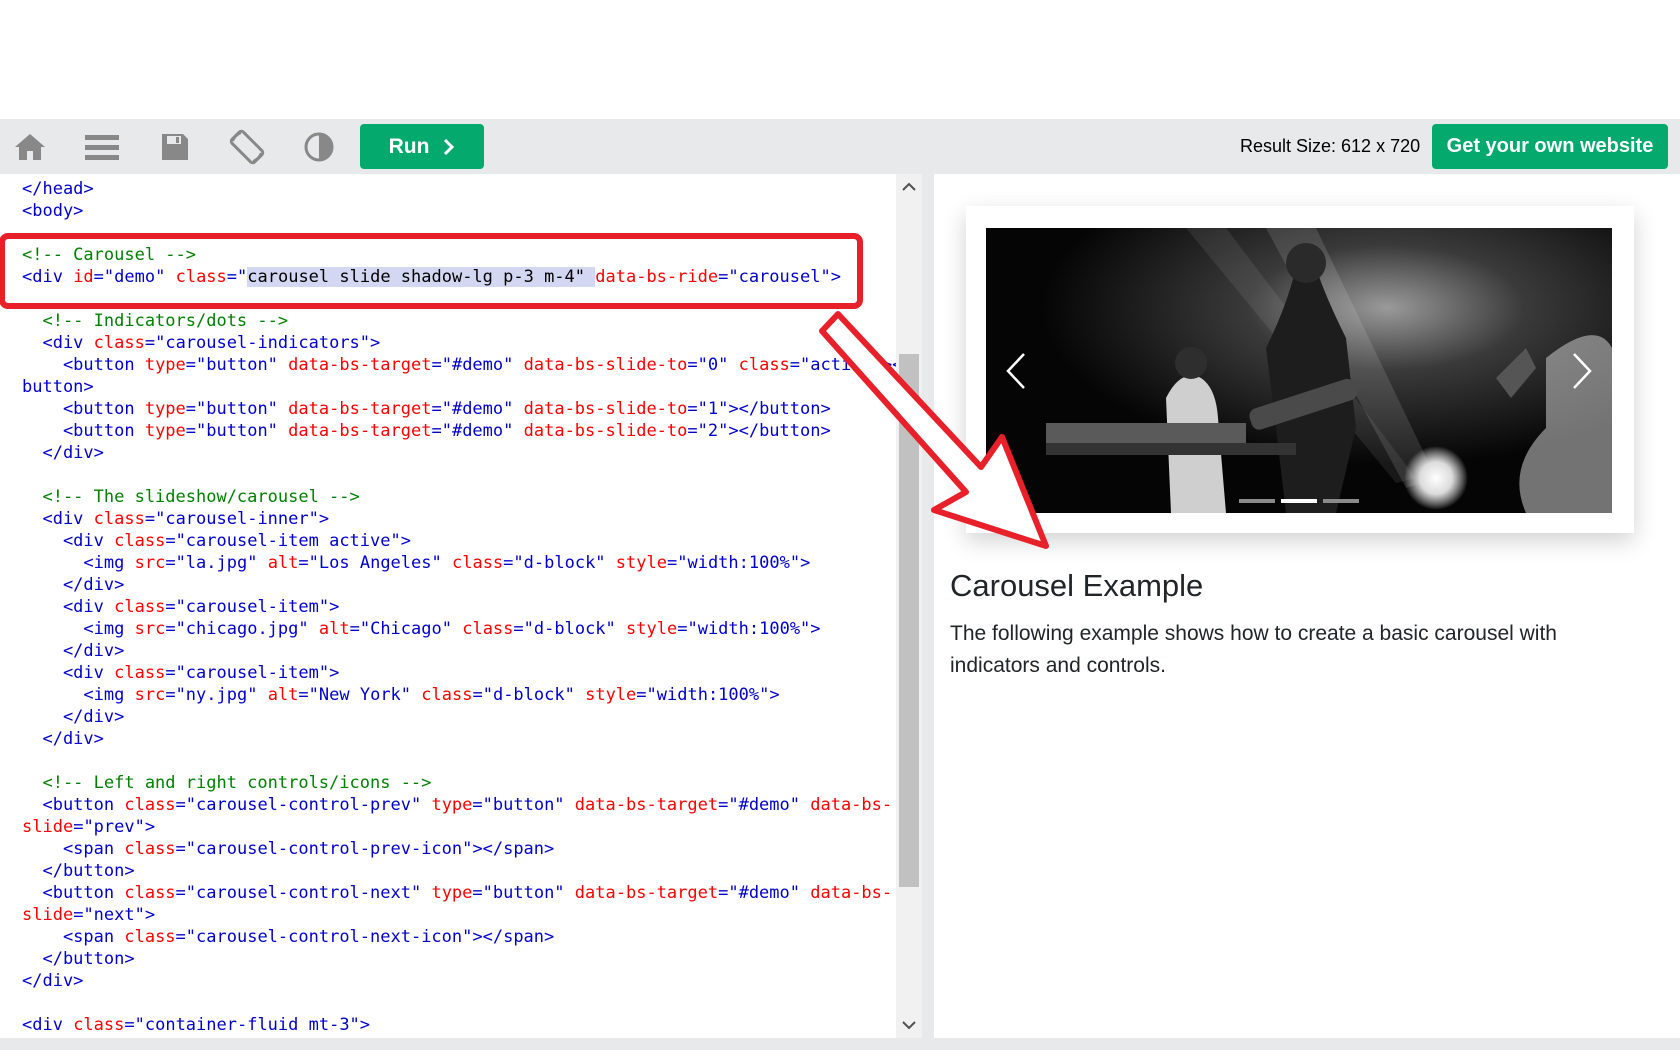 The width and height of the screenshot is (1680, 1050). Describe the element at coordinates (467, 321) in the screenshot. I see `code-line: <!-- Indicators/dots -->` at that location.